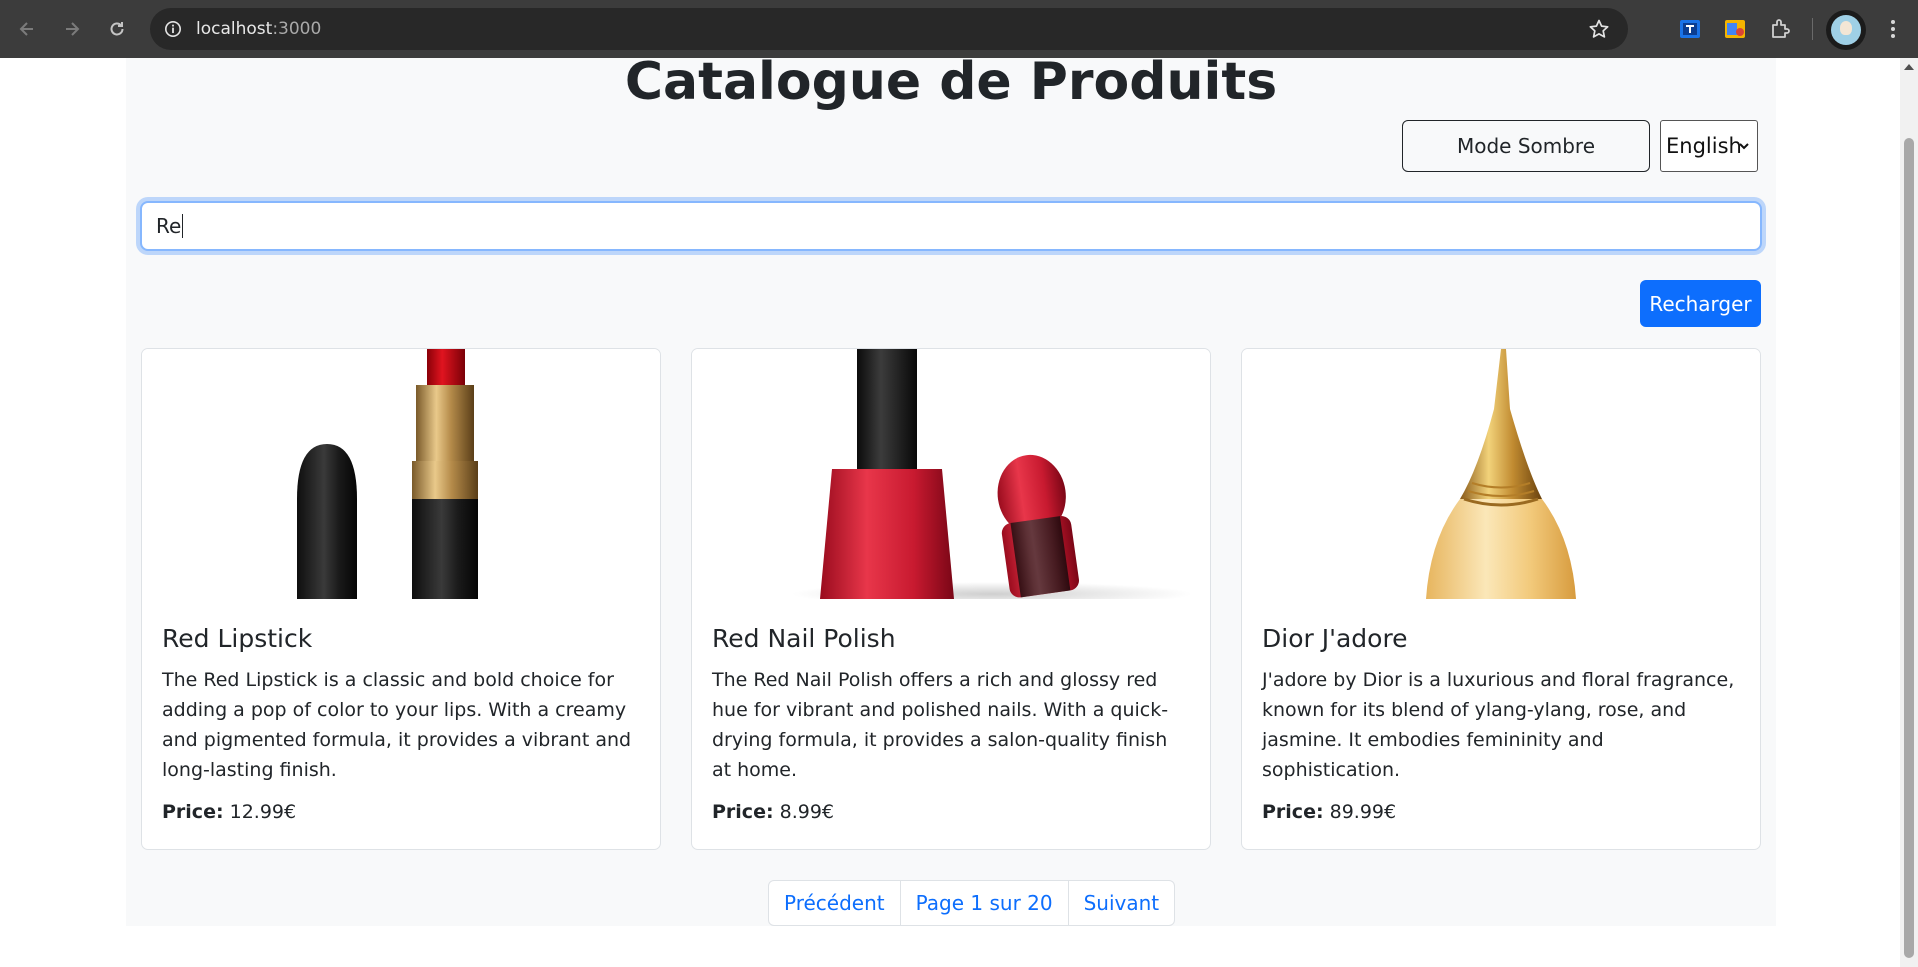 This screenshot has width=1918, height=967. What do you see at coordinates (183, 226) in the screenshot?
I see `text-cursor` at bounding box center [183, 226].